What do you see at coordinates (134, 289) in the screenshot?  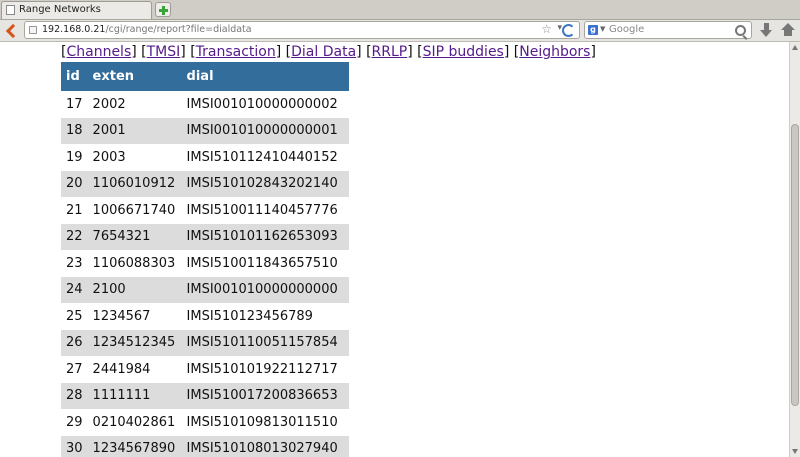 I see `cell-exten: 2100` at bounding box center [134, 289].